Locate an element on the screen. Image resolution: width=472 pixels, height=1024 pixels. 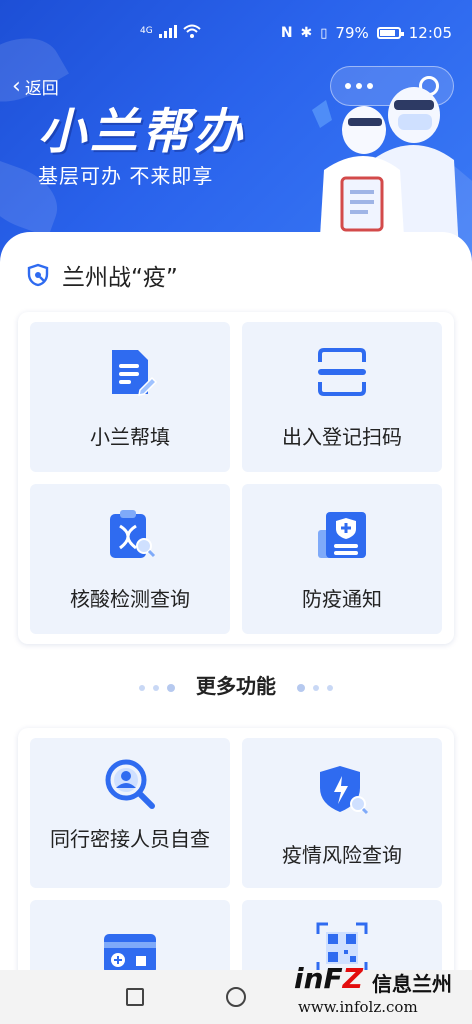
status-bar: 4G N ✱ ▯ 79% 12:05 is located at coordinates (236, 35).